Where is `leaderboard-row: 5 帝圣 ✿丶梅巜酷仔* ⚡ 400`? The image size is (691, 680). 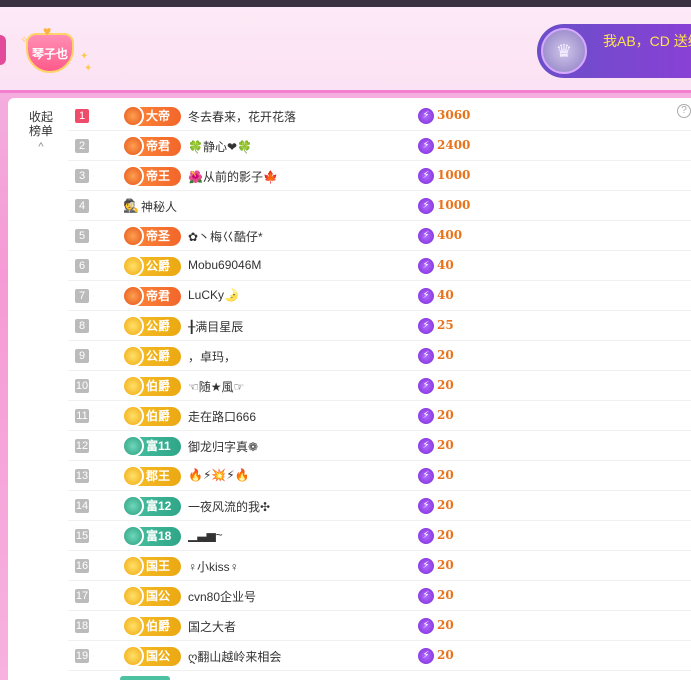
leaderboard-row: 5 帝圣 ✿丶梅巜酷仔* ⚡ 400 is located at coordinates (379, 236).